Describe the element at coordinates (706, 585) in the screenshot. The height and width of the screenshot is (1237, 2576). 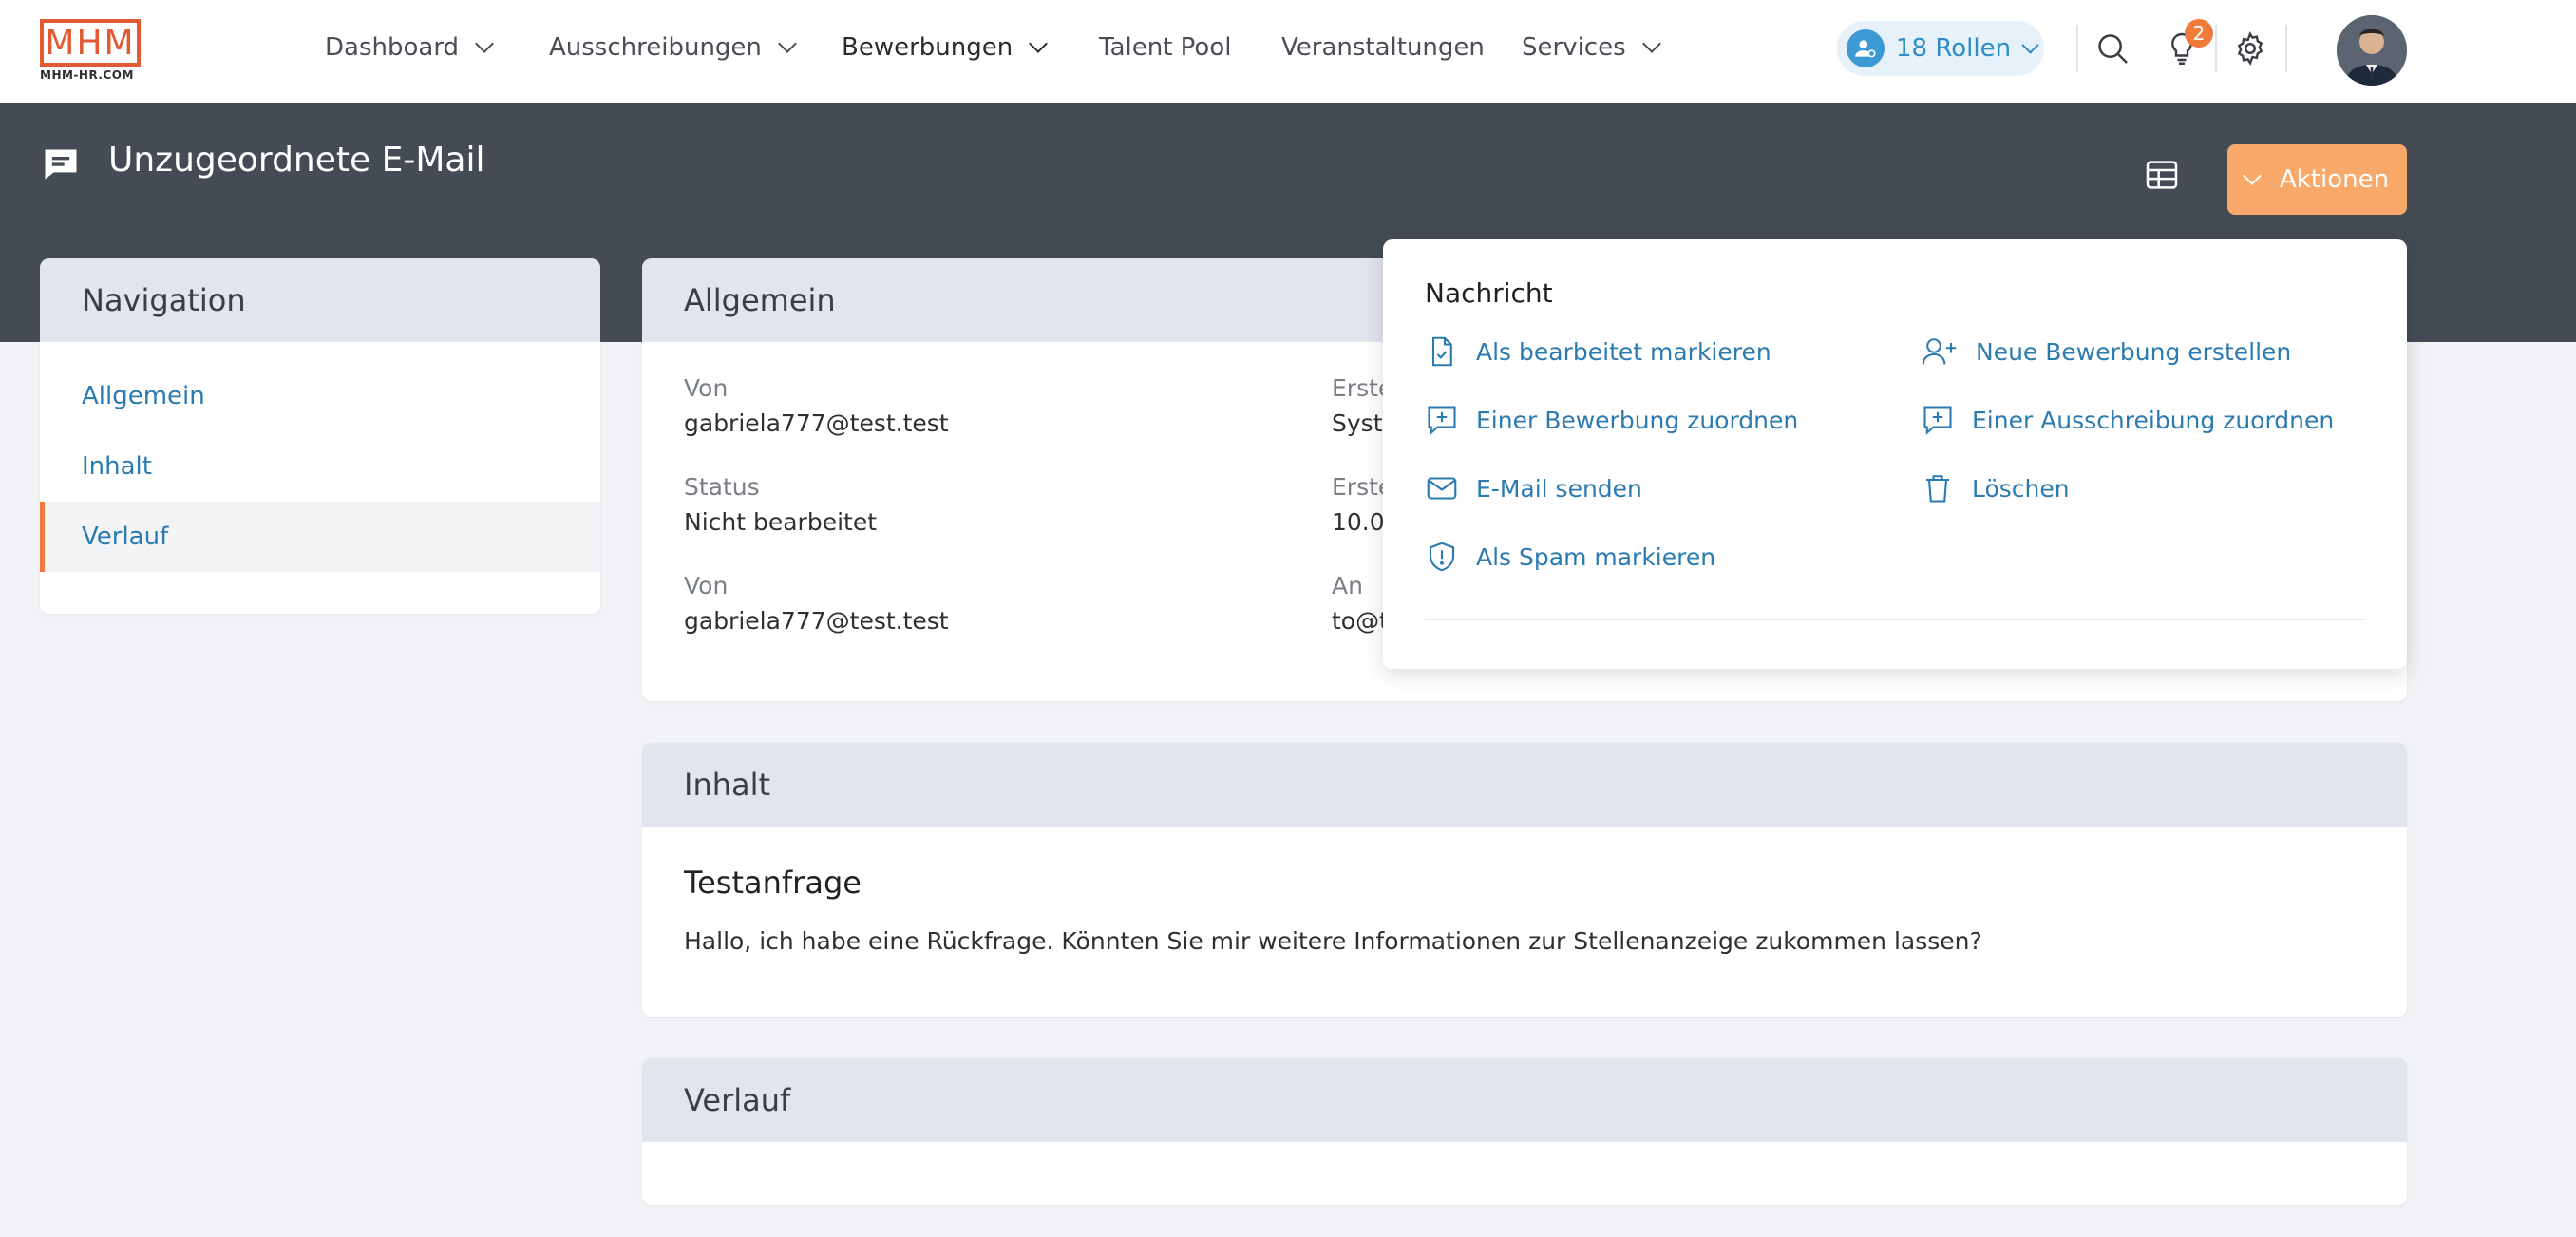
I see `from-label-2: Von` at that location.